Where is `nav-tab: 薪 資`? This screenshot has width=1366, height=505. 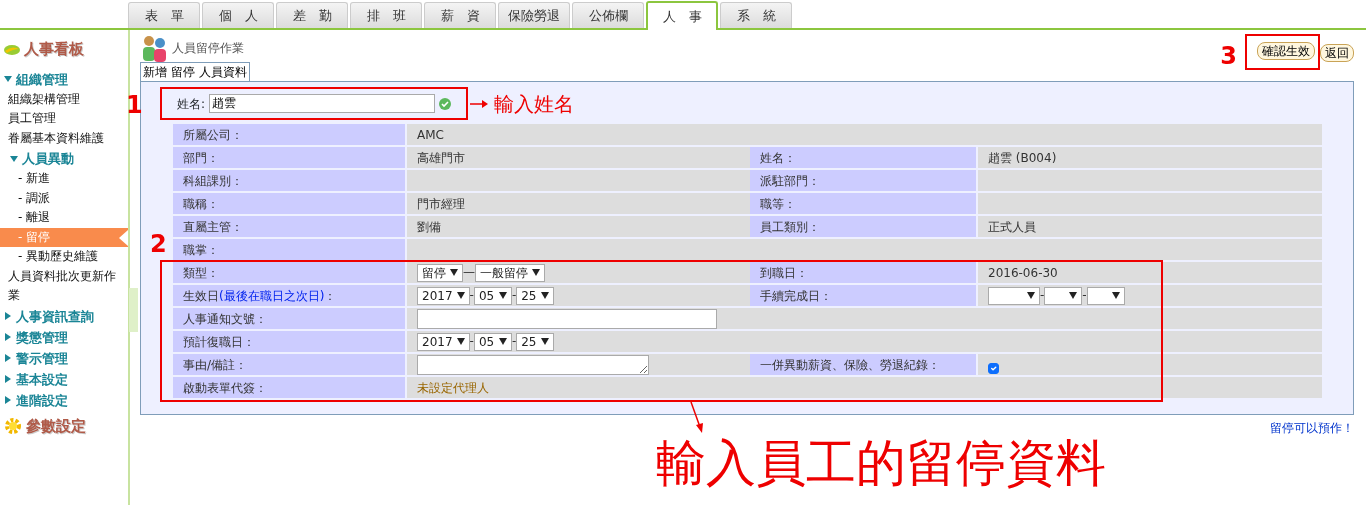
nav-tab: 薪 資 is located at coordinates (460, 15).